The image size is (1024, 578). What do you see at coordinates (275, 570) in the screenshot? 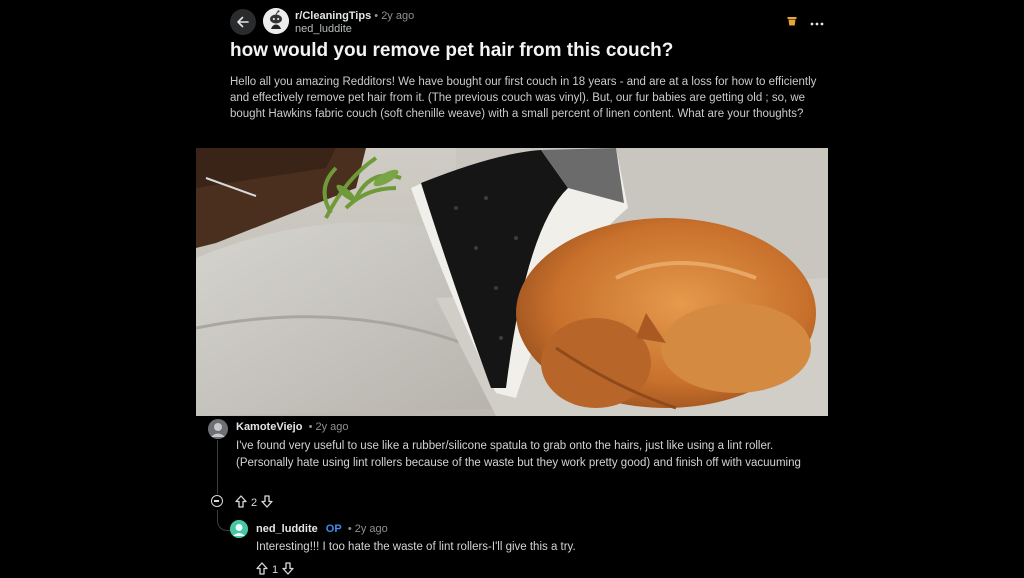
I see `vote-score: 1` at bounding box center [275, 570].